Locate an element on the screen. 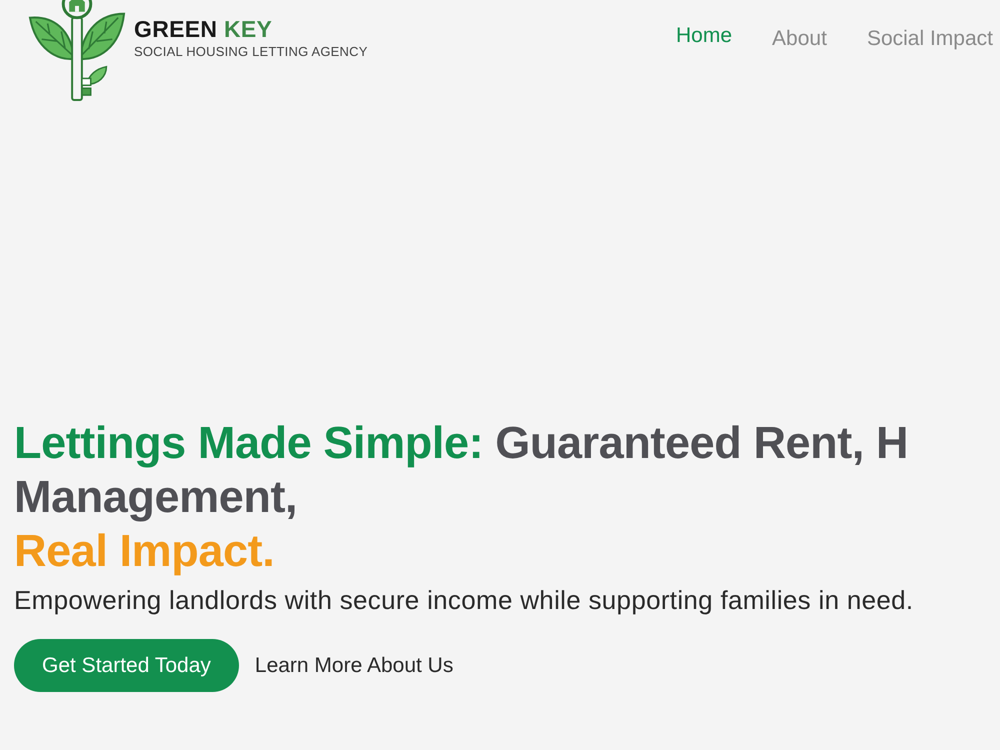 The height and width of the screenshot is (750, 1000). nav-link: About is located at coordinates (799, 39).